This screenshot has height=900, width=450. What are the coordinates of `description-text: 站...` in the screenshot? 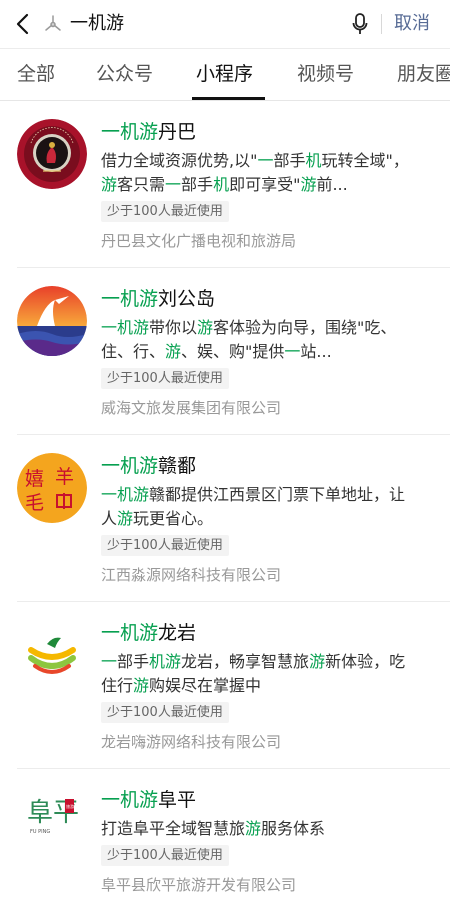 It's located at (316, 351).